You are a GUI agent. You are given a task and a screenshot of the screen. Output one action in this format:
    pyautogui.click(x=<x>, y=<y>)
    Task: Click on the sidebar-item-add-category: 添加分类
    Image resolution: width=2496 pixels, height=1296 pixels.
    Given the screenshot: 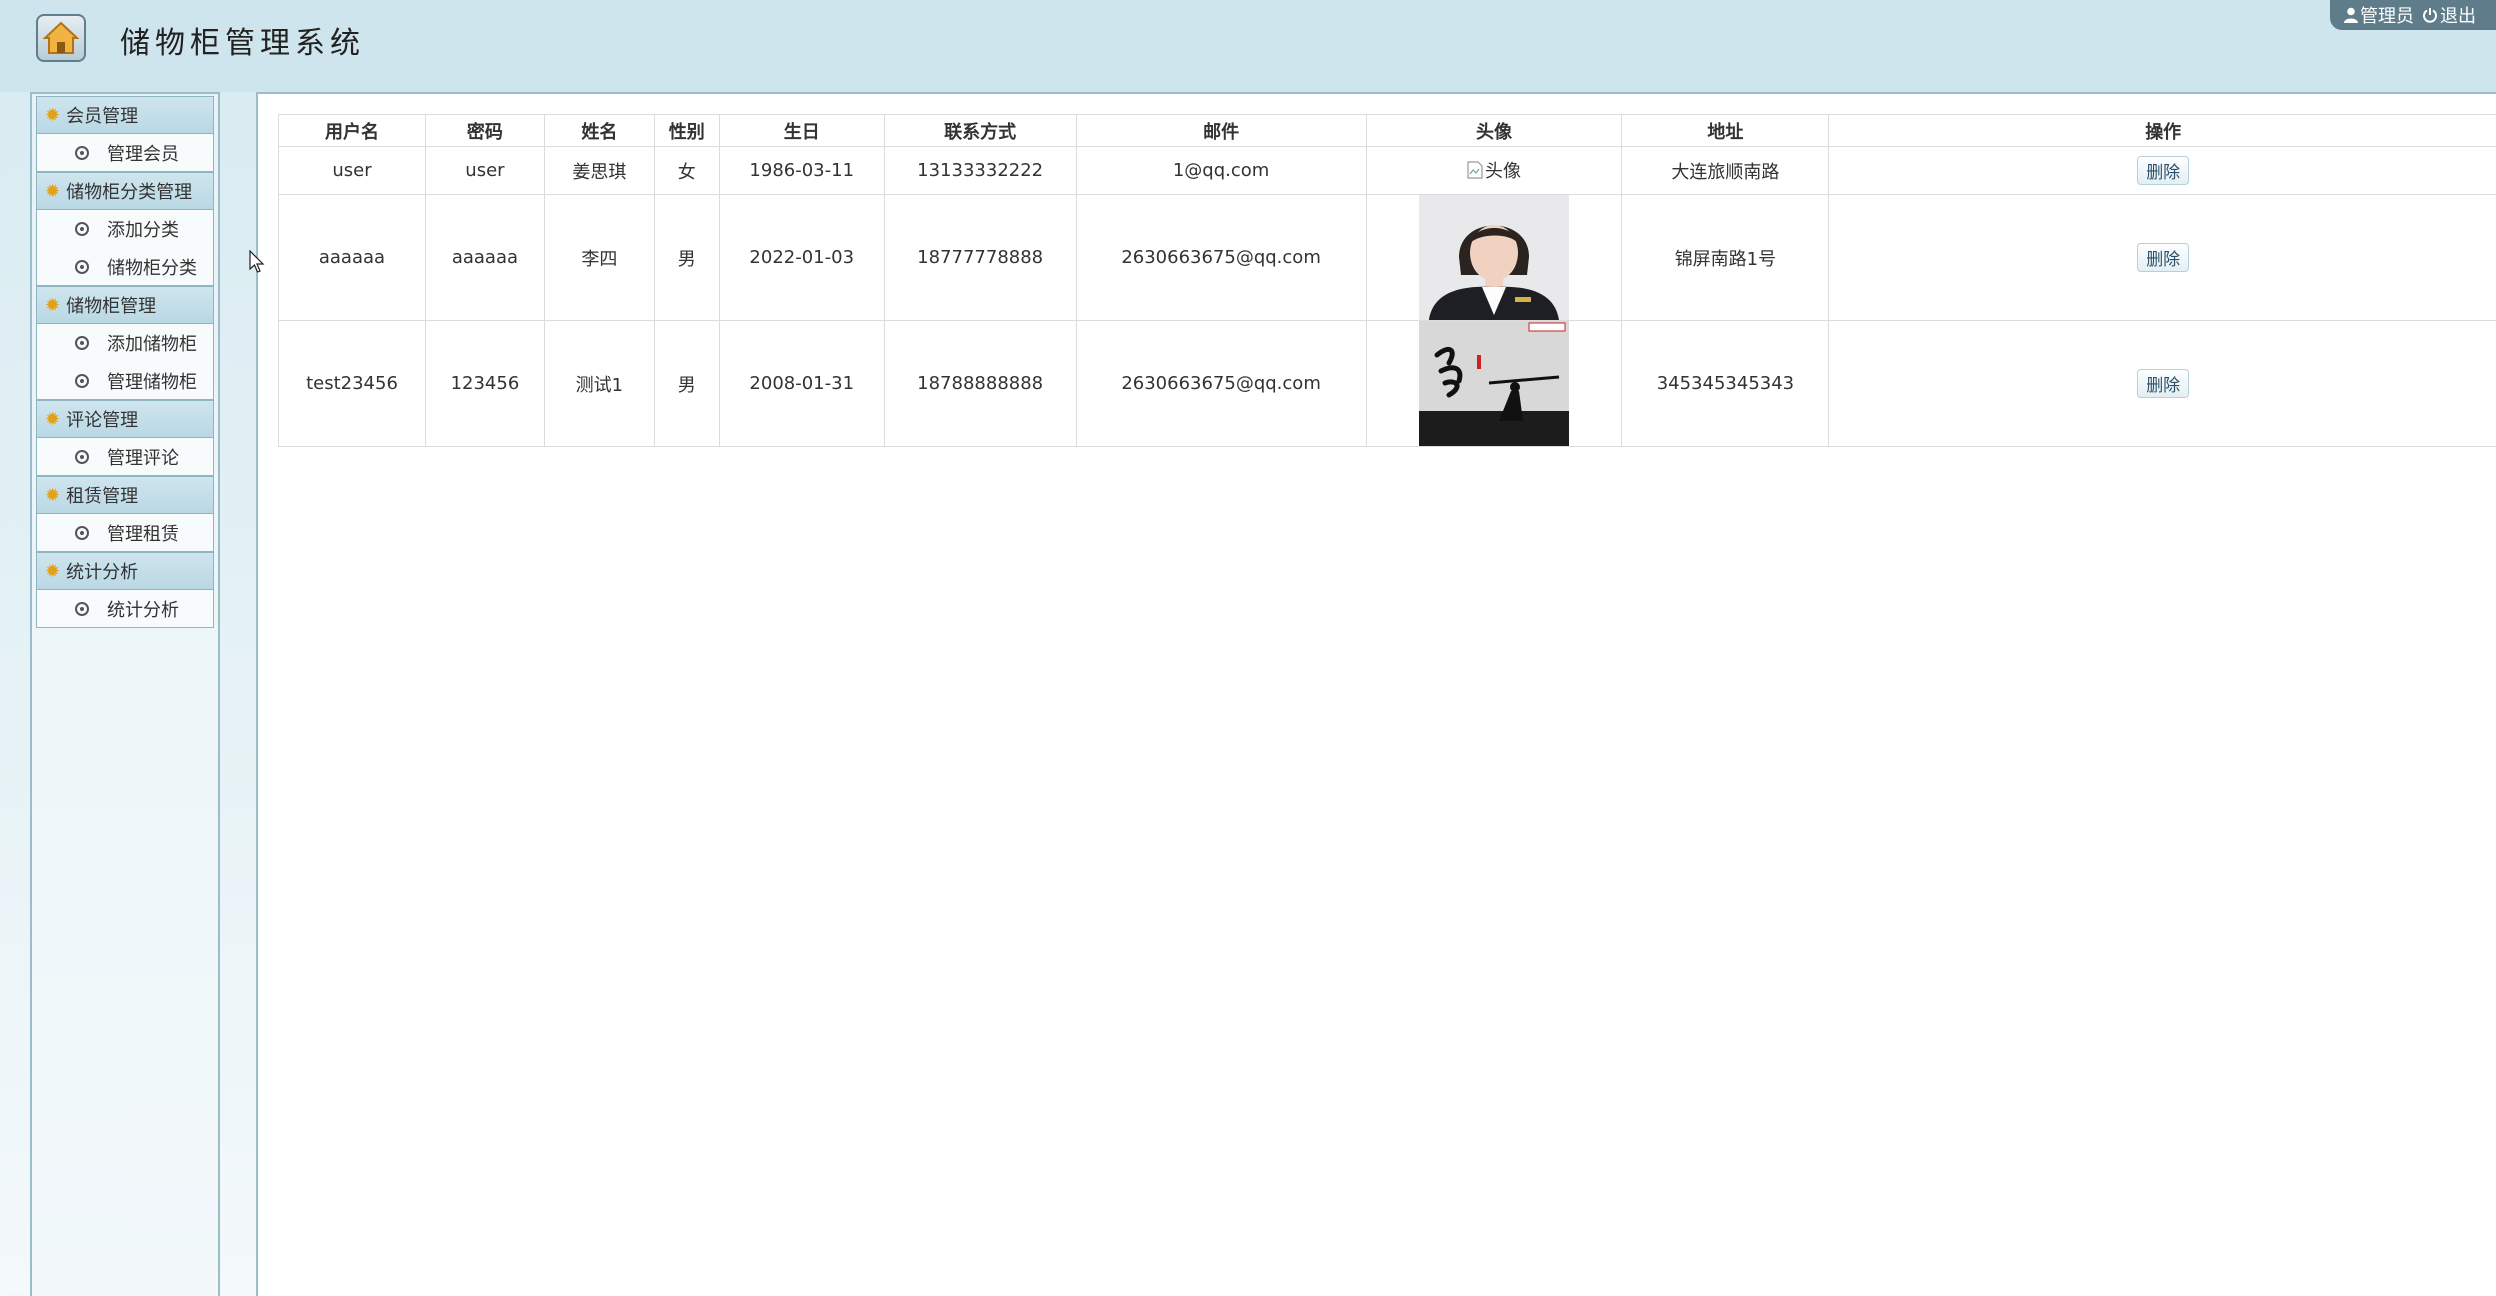 What is the action you would take?
    pyautogui.click(x=125, y=229)
    